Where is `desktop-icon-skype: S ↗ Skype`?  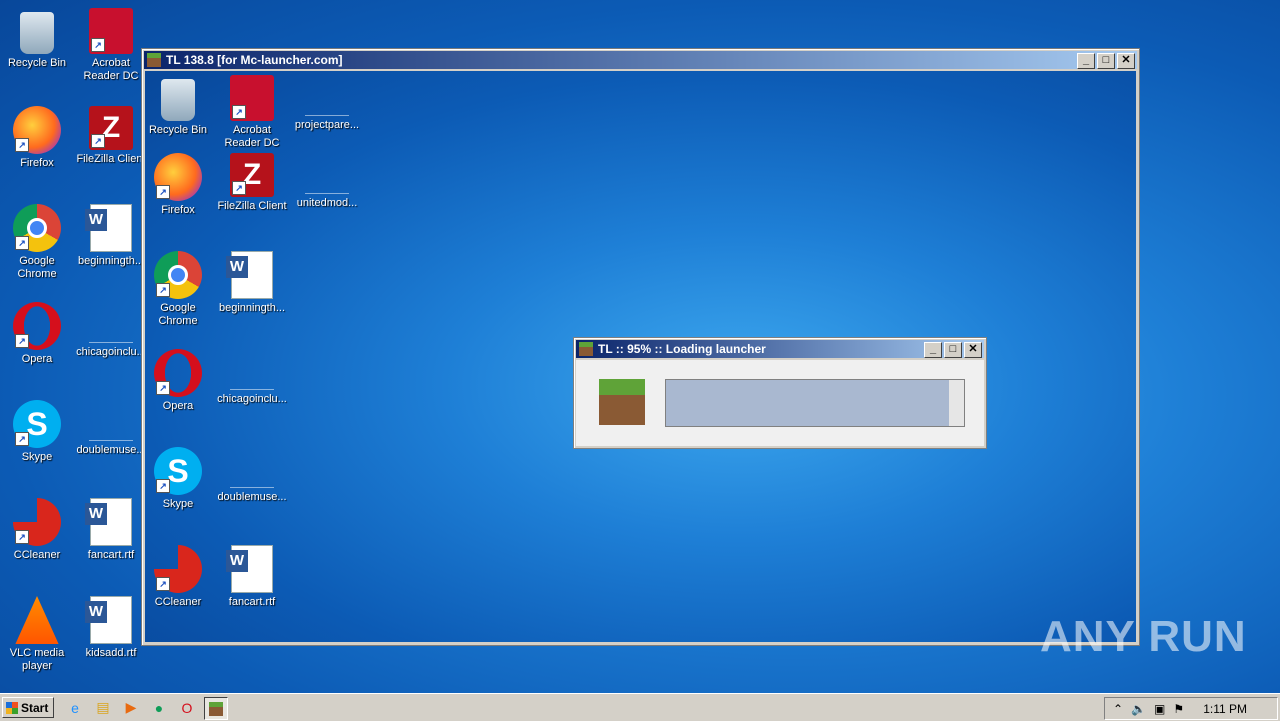 desktop-icon-skype: S ↗ Skype is located at coordinates (37, 432).